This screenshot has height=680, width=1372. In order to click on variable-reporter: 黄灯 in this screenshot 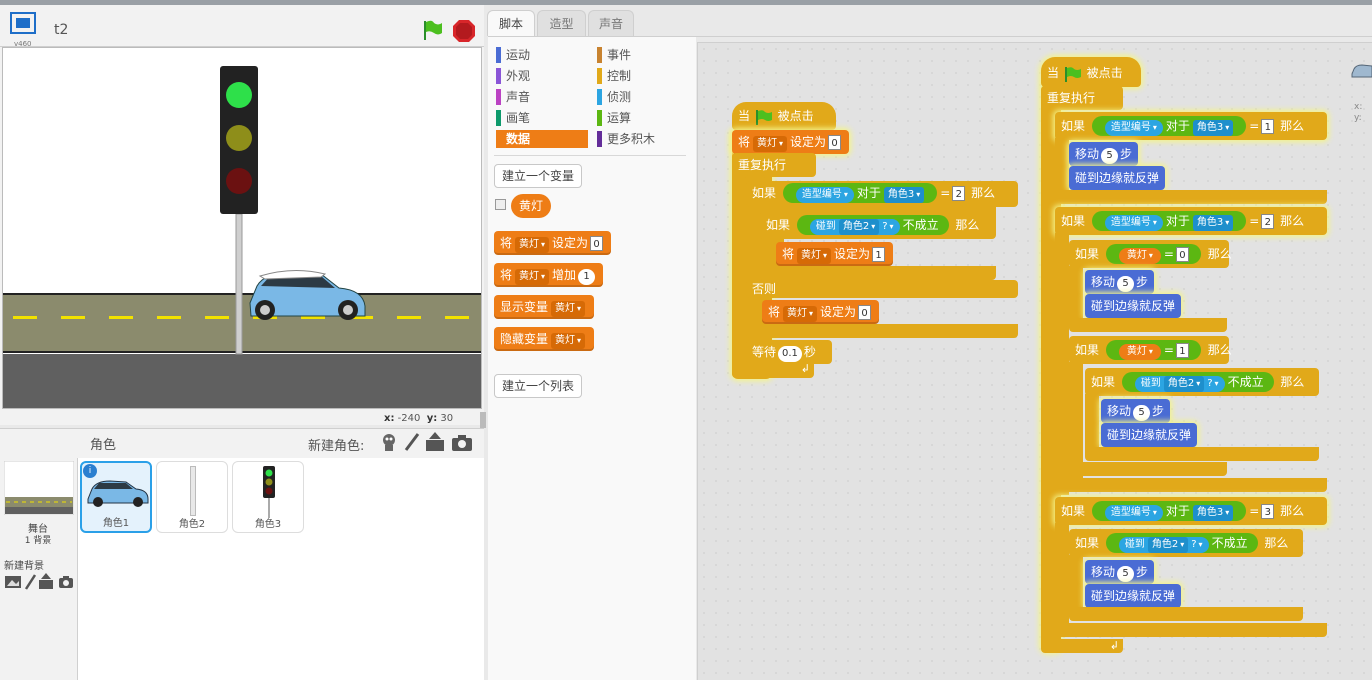, I will do `click(531, 206)`.